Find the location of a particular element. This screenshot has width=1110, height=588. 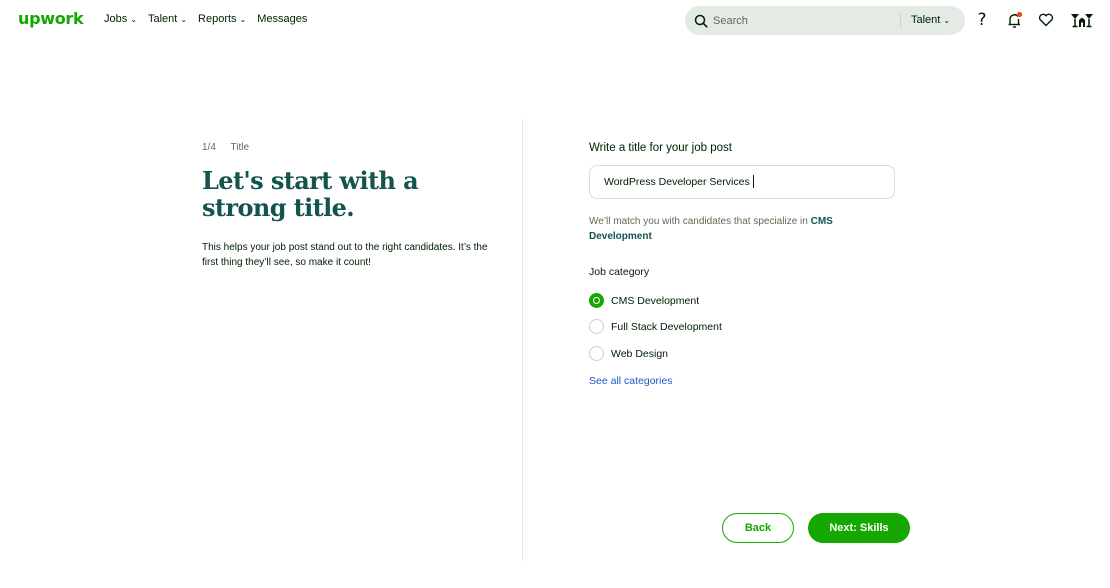

upwork-logo: upwork is located at coordinates (51, 18).